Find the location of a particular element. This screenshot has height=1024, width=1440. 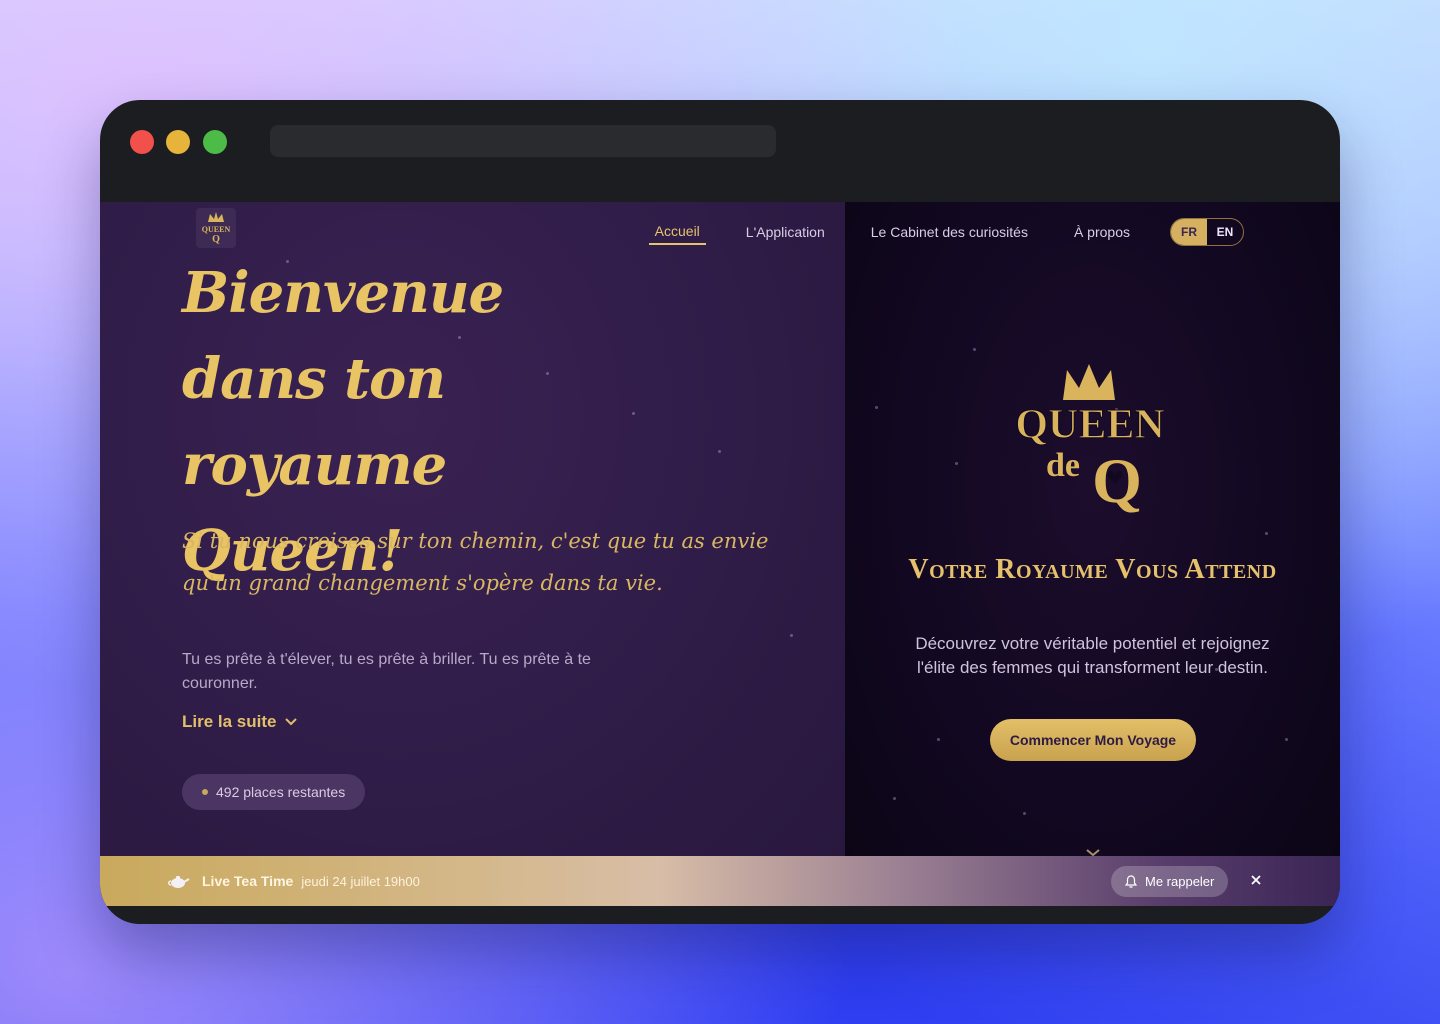

brand-logo: QUEEN Q is located at coordinates (216, 228).